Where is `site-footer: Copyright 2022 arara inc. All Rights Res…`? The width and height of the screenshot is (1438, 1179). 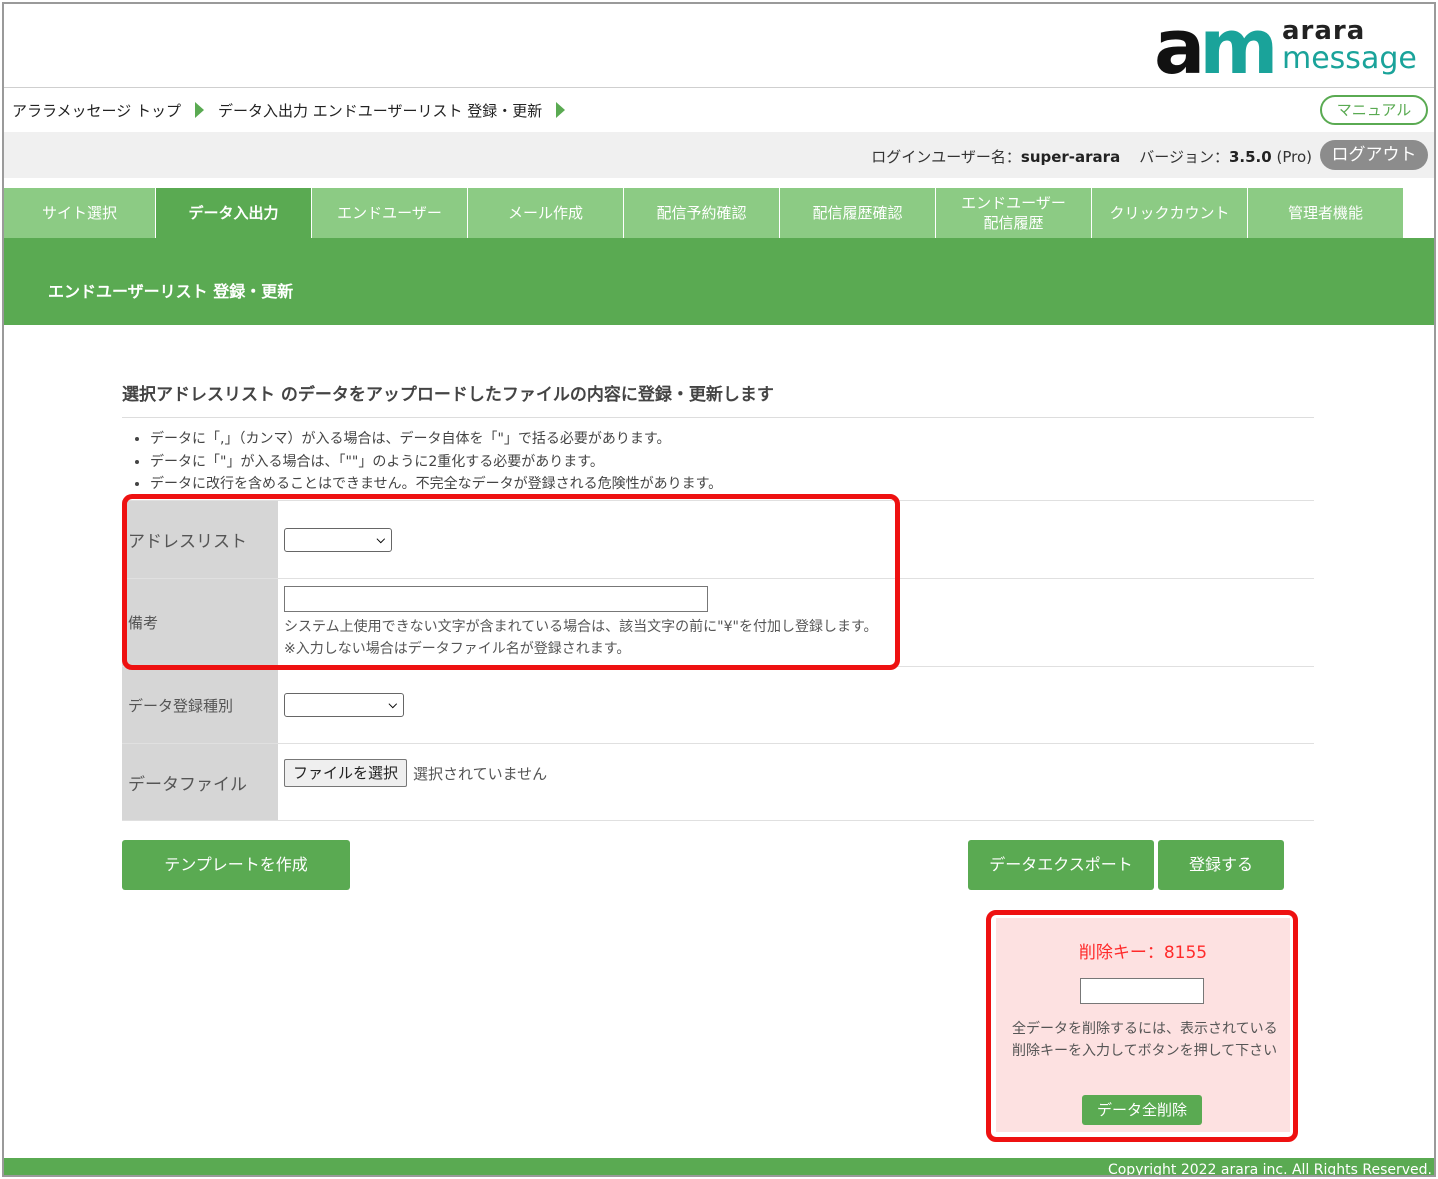
site-footer: Copyright 2022 arara inc. All Rights Res… is located at coordinates (719, 1167).